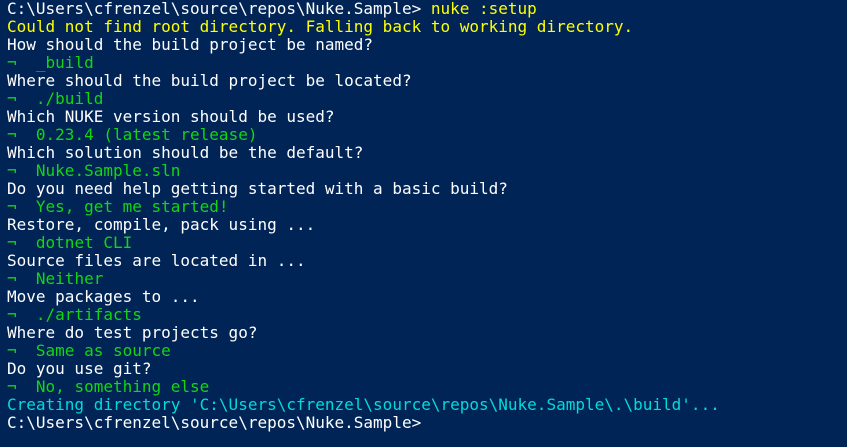 Image resolution: width=847 pixels, height=447 pixels. Describe the element at coordinates (84, 242) in the screenshot. I see `answer-text: dotnet CLI` at that location.